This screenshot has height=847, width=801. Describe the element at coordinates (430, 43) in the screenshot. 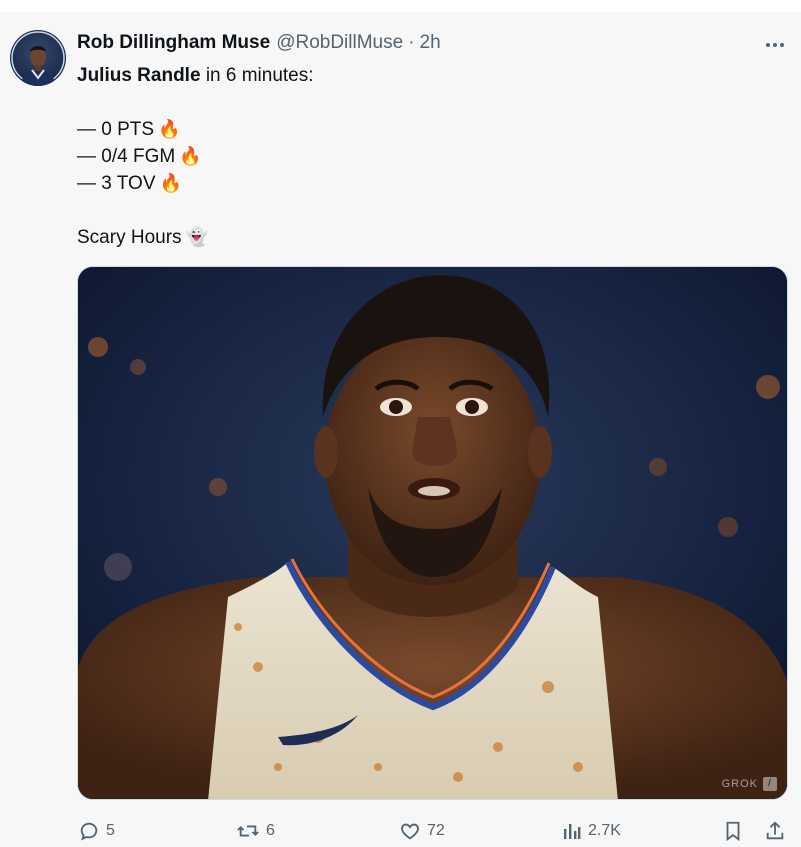

I see `timestamp: 2h` at that location.